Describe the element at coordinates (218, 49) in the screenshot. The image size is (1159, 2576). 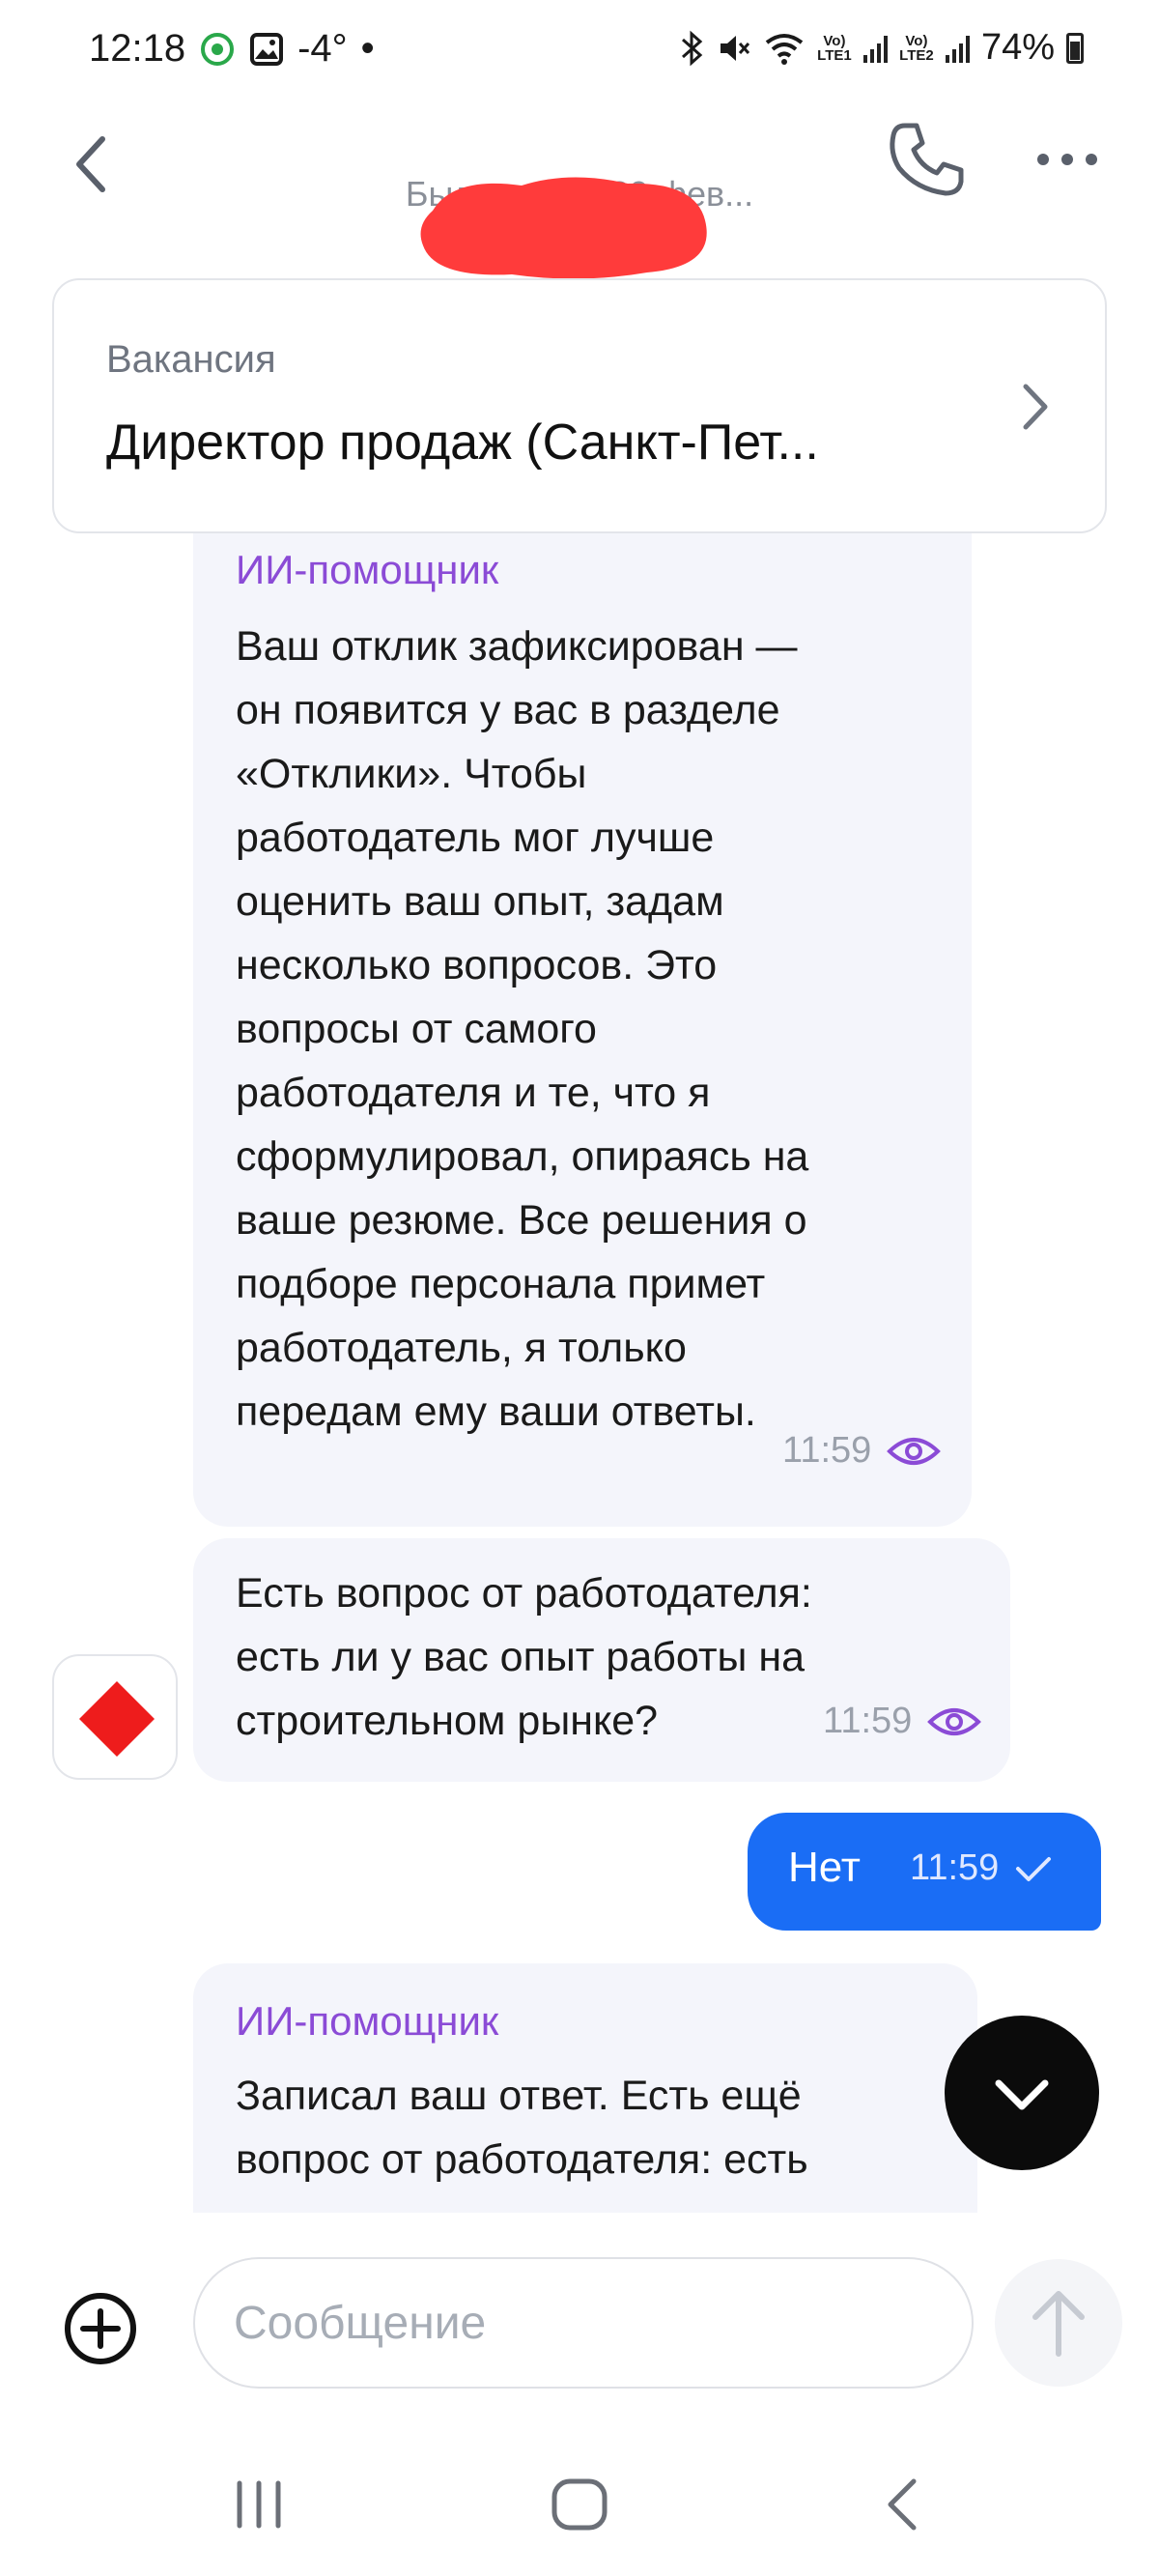
I see `app-notification-icon` at that location.